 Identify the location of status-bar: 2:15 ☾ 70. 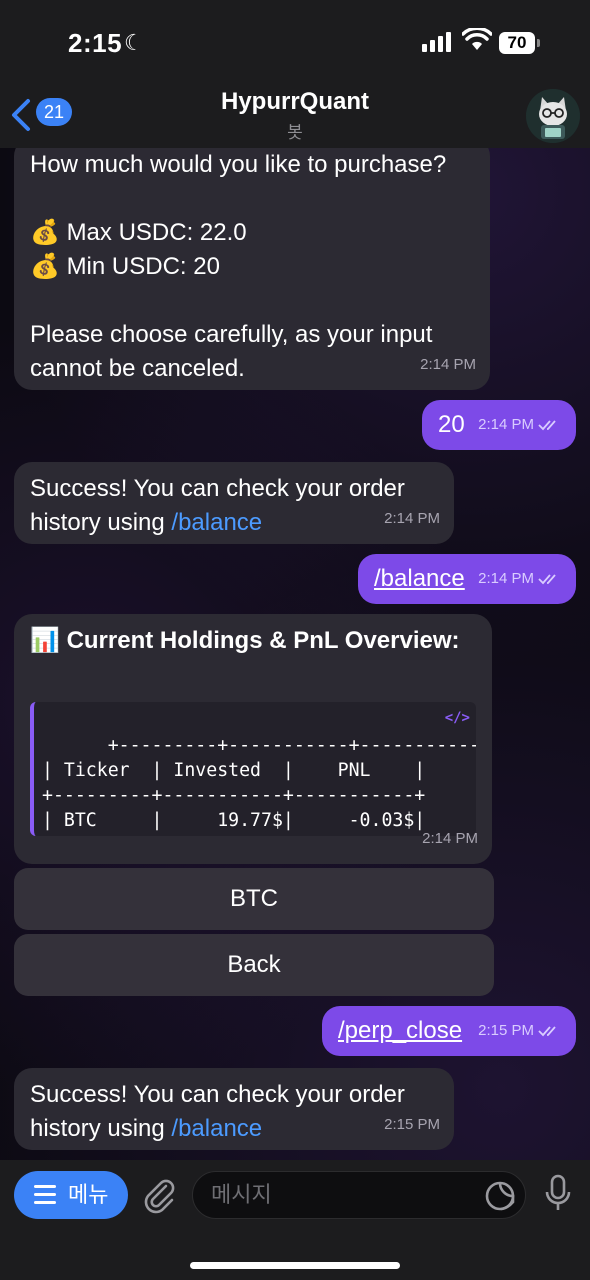
(295, 40).